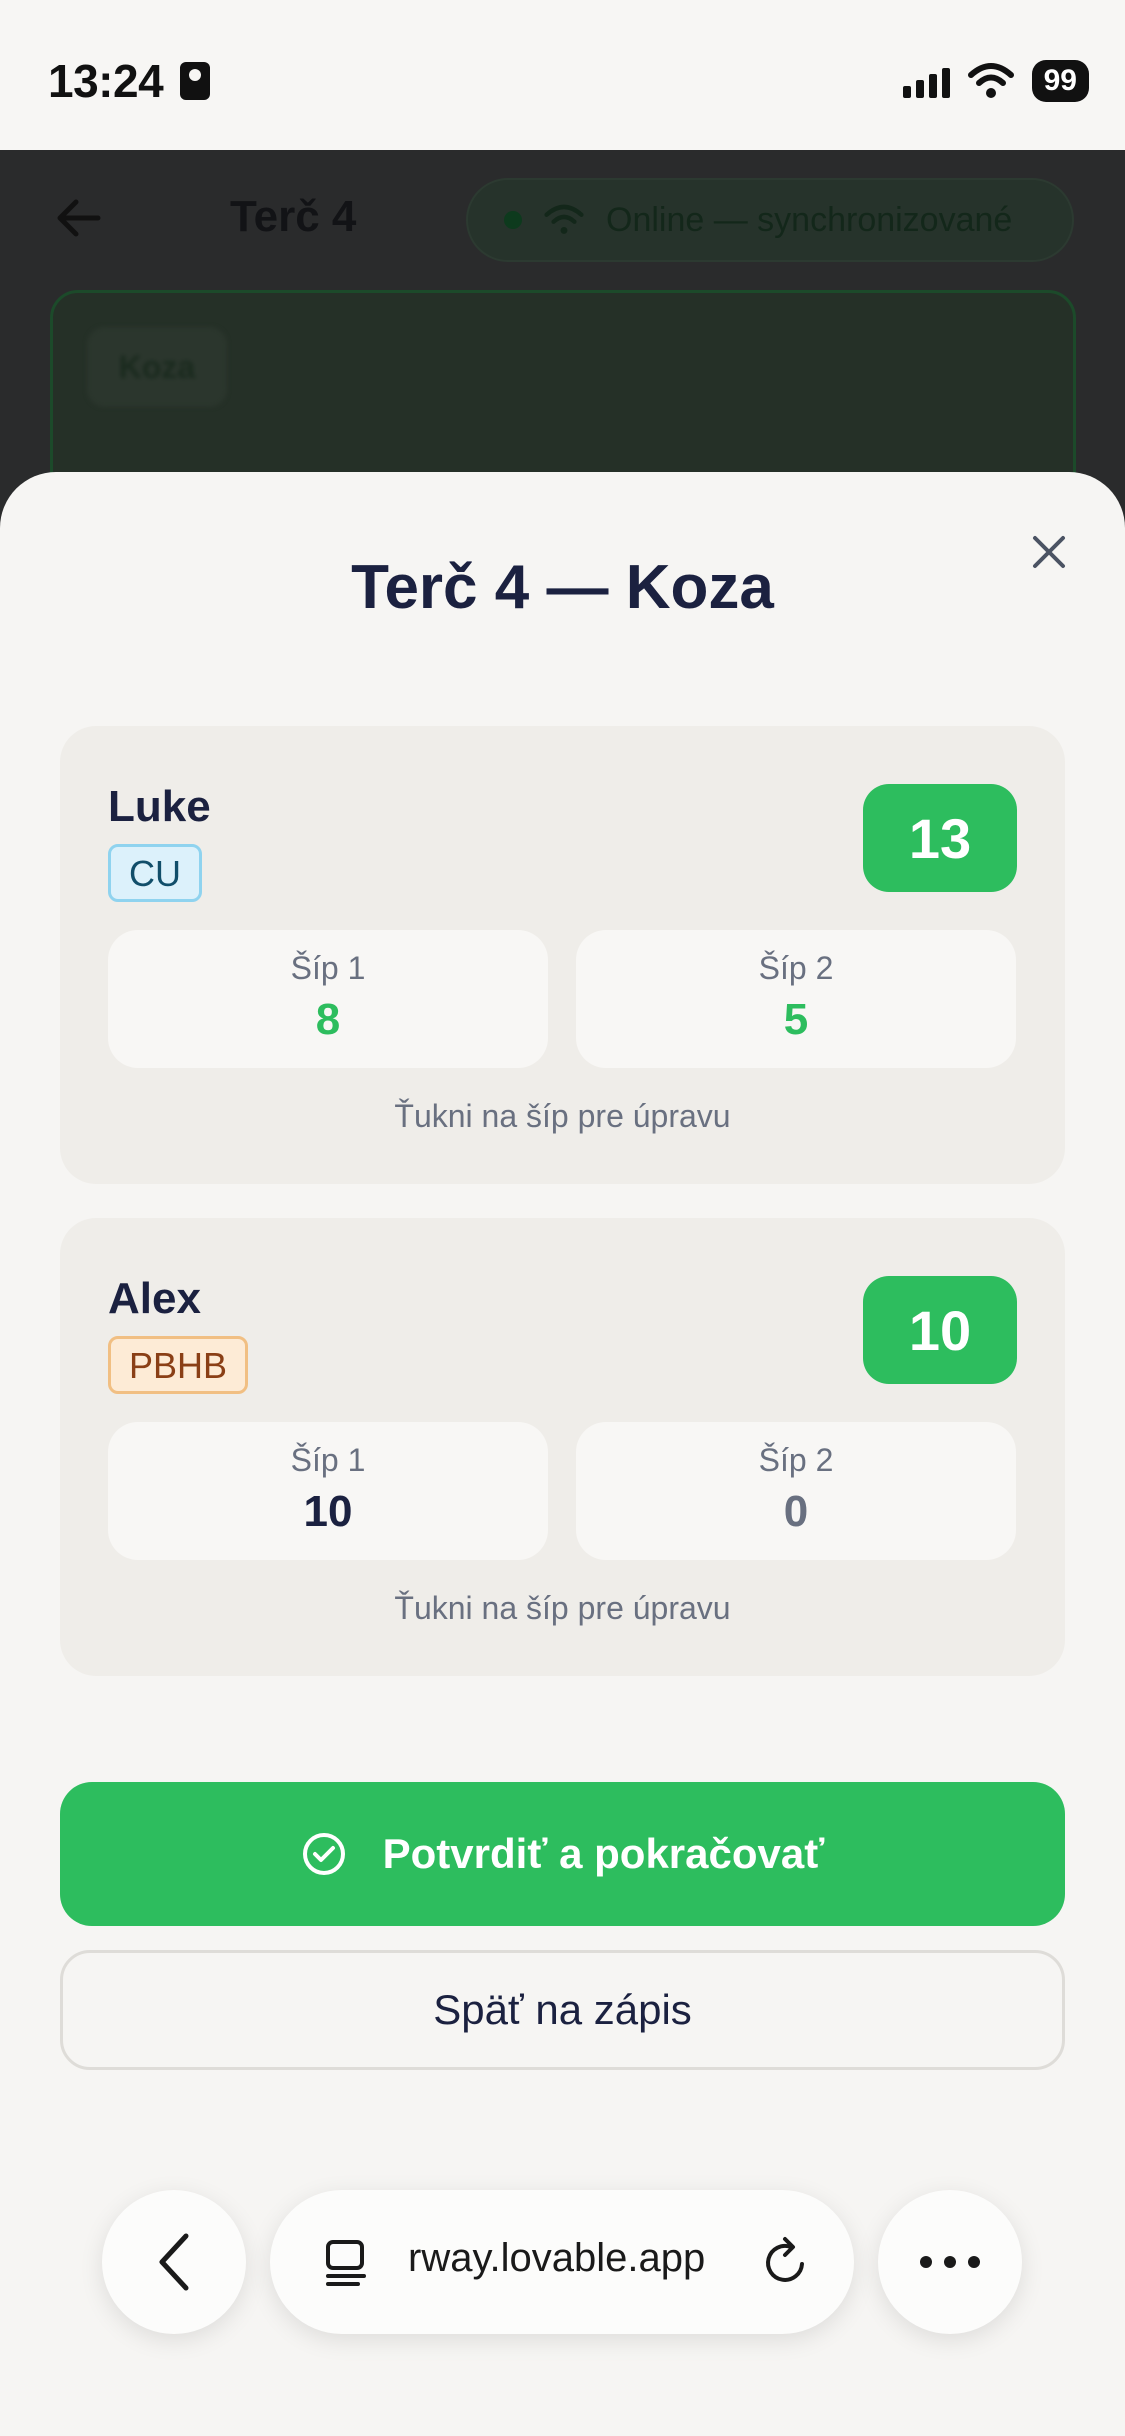 The image size is (1125, 2436). I want to click on status-indicators: 99, so click(995, 81).